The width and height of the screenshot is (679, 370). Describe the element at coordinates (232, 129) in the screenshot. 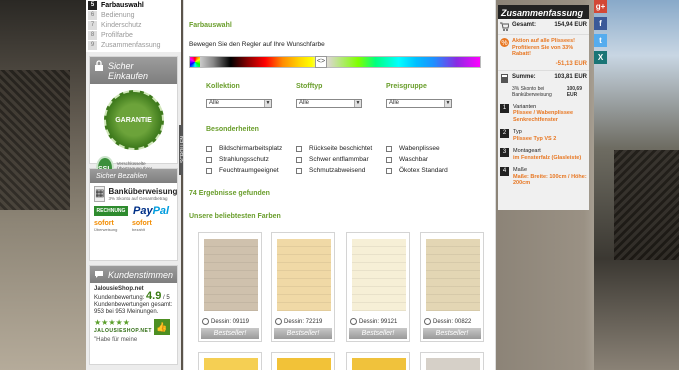

I see `besonderheiten-title: Besonderheiten` at that location.